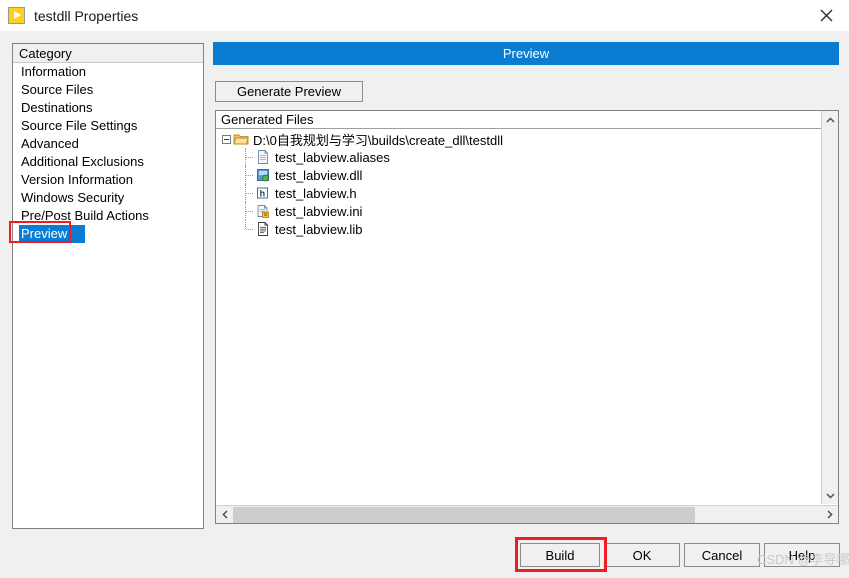 The width and height of the screenshot is (849, 578). I want to click on tree-row: test_labview.aliases, so click(518, 157).